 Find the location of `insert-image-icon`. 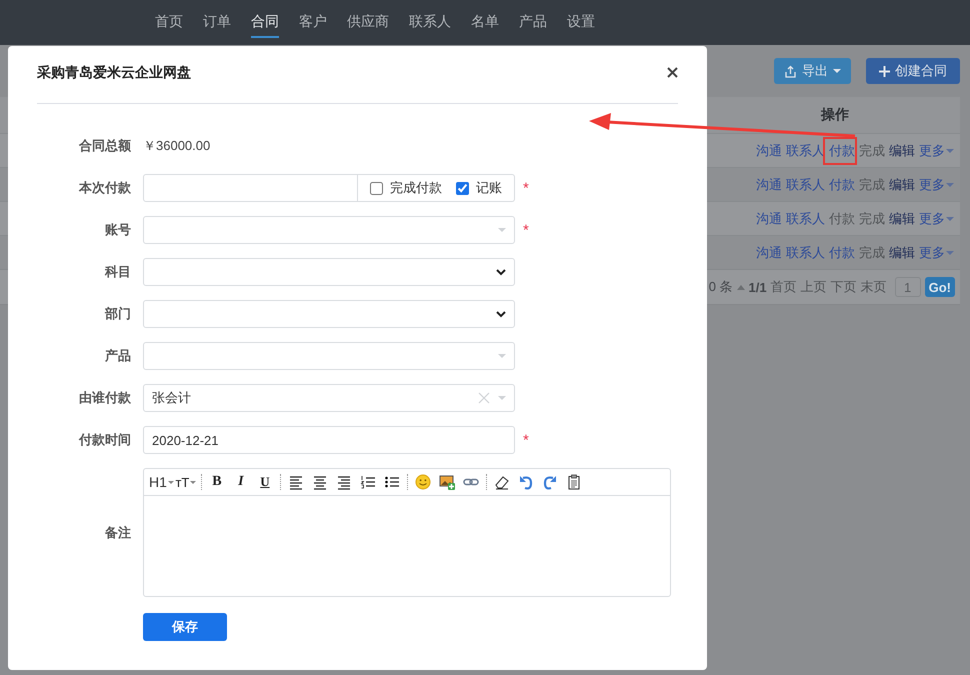

insert-image-icon is located at coordinates (446, 482).